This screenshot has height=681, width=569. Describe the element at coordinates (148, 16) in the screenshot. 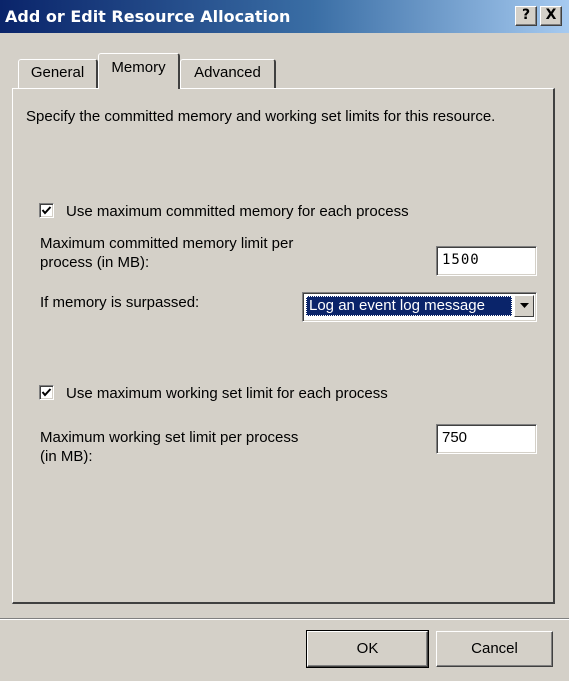

I see `window-title: Add or Edit Resource Allocation` at that location.